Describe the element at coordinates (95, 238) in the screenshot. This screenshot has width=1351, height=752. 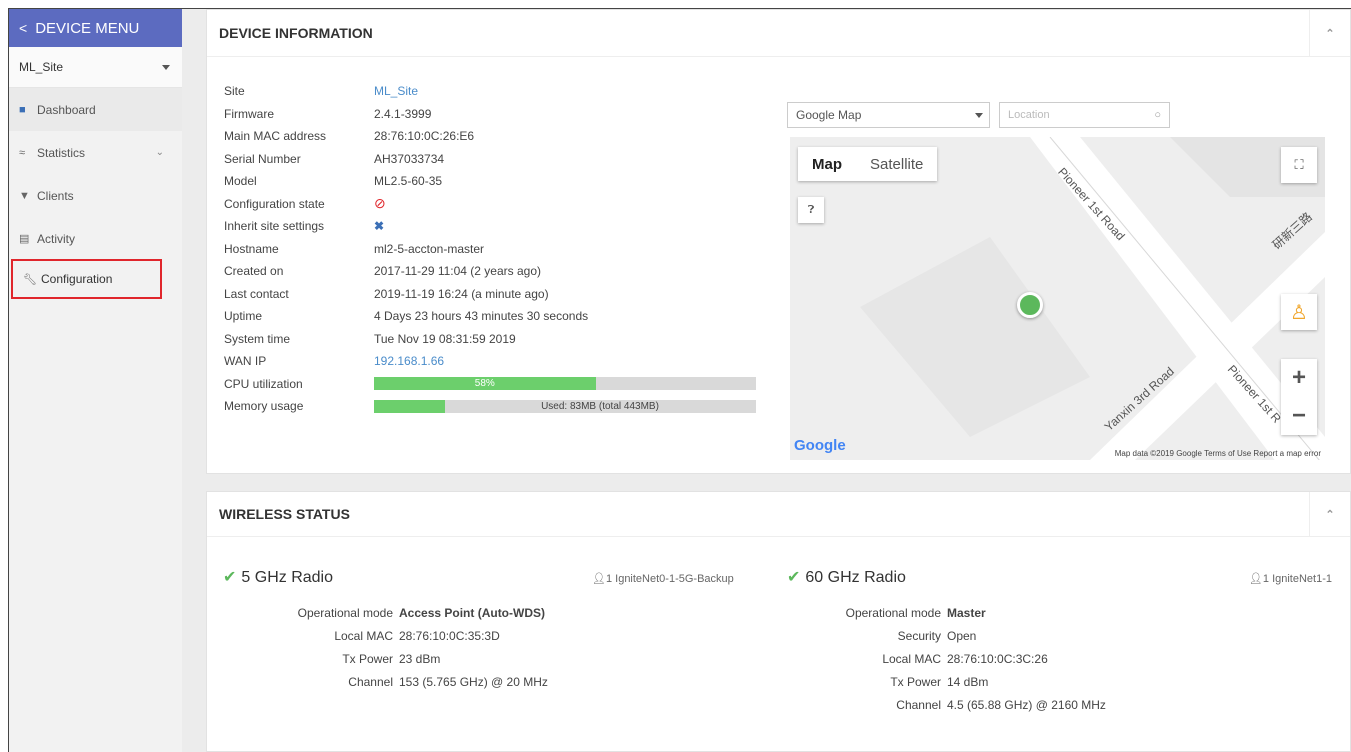
I see `sidebar-item-activity: ▤ Activity` at that location.